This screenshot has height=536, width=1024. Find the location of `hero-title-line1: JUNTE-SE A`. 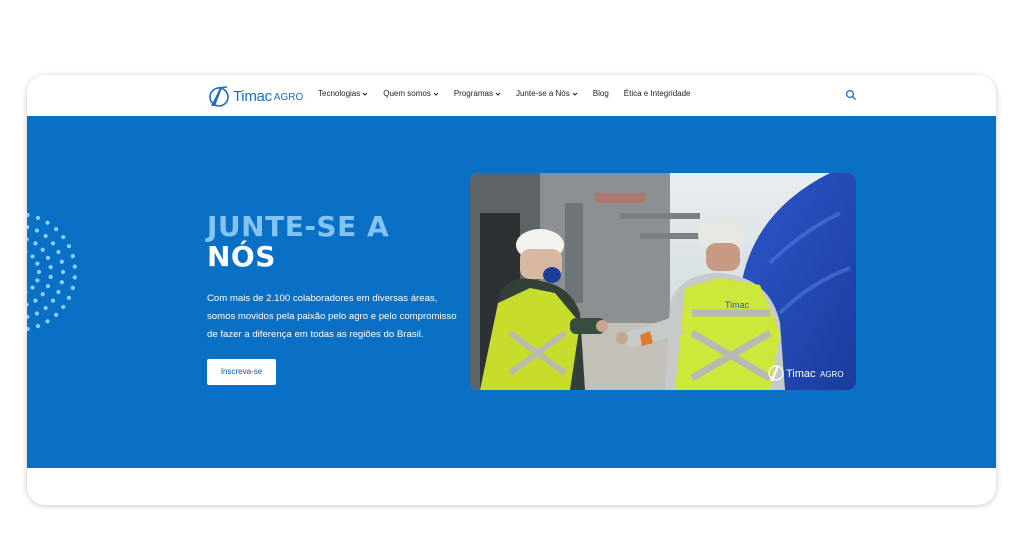

hero-title-line1: JUNTE-SE A is located at coordinates (298, 226).